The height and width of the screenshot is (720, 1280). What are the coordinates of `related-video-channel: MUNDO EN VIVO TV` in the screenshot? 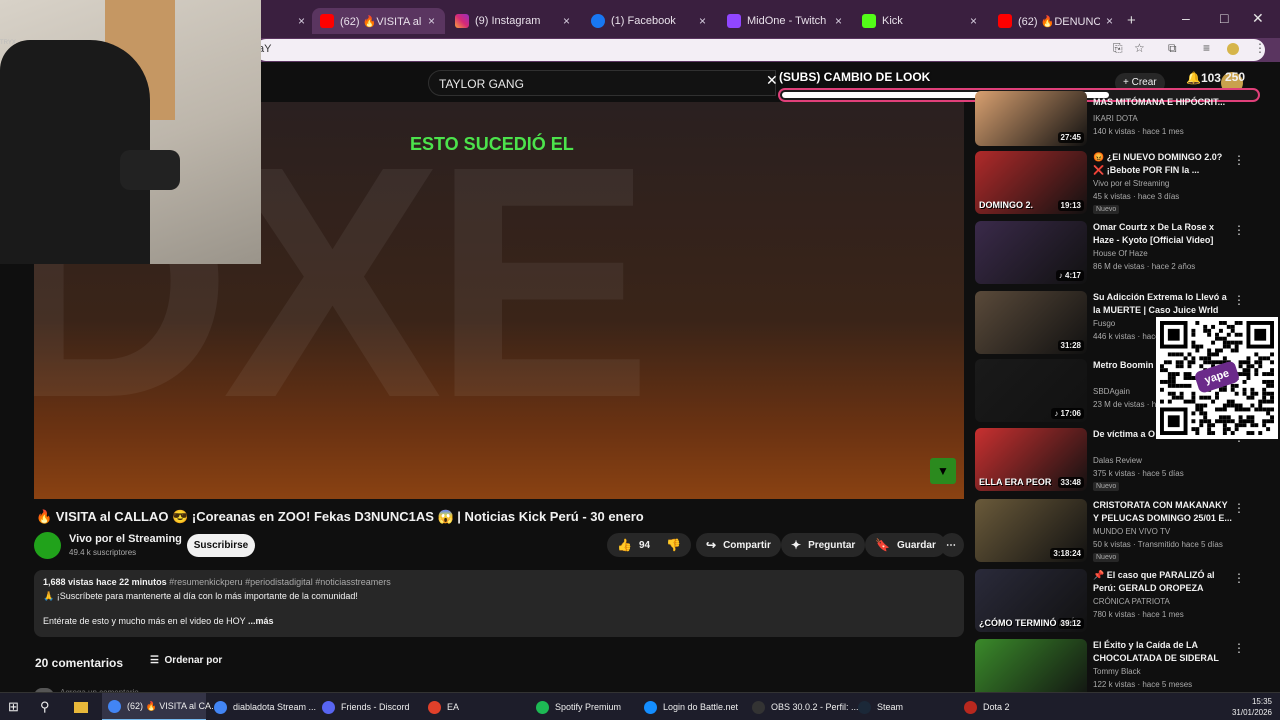 It's located at (1131, 531).